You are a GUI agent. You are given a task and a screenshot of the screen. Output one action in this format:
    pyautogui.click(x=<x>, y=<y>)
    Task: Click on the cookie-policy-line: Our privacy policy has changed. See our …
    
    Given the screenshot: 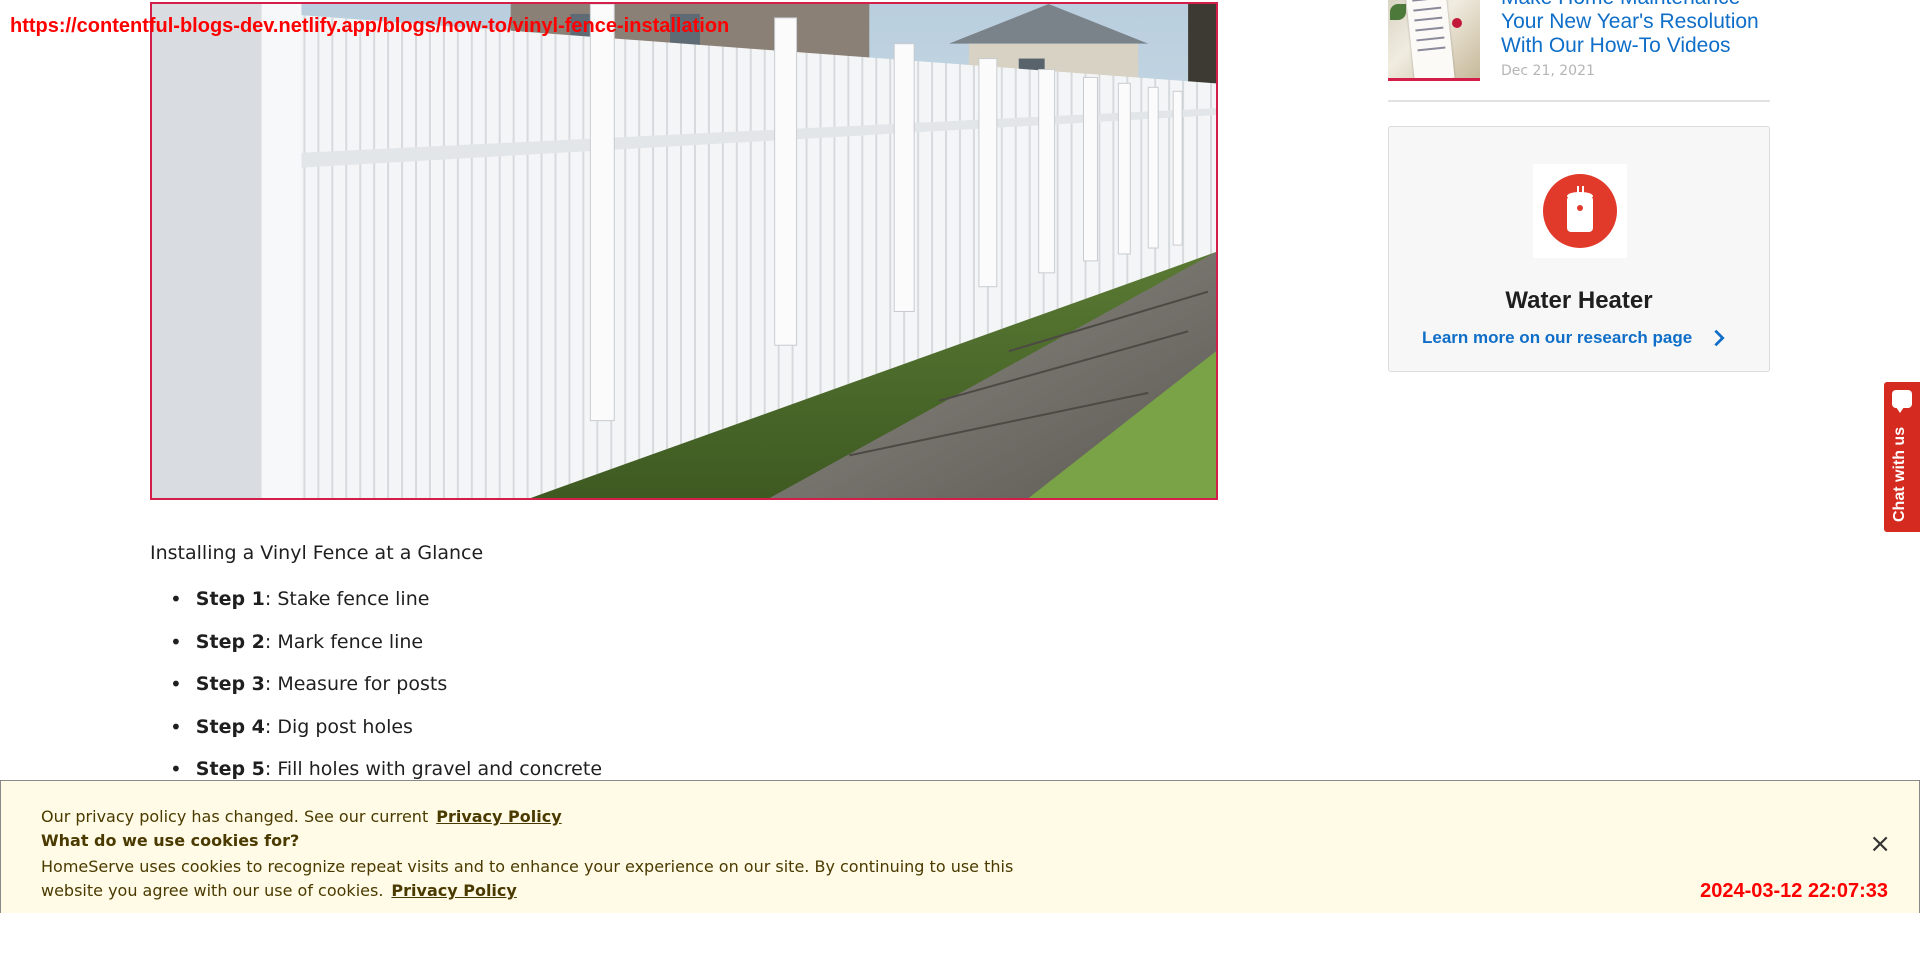 What is the action you would take?
    pyautogui.click(x=301, y=816)
    